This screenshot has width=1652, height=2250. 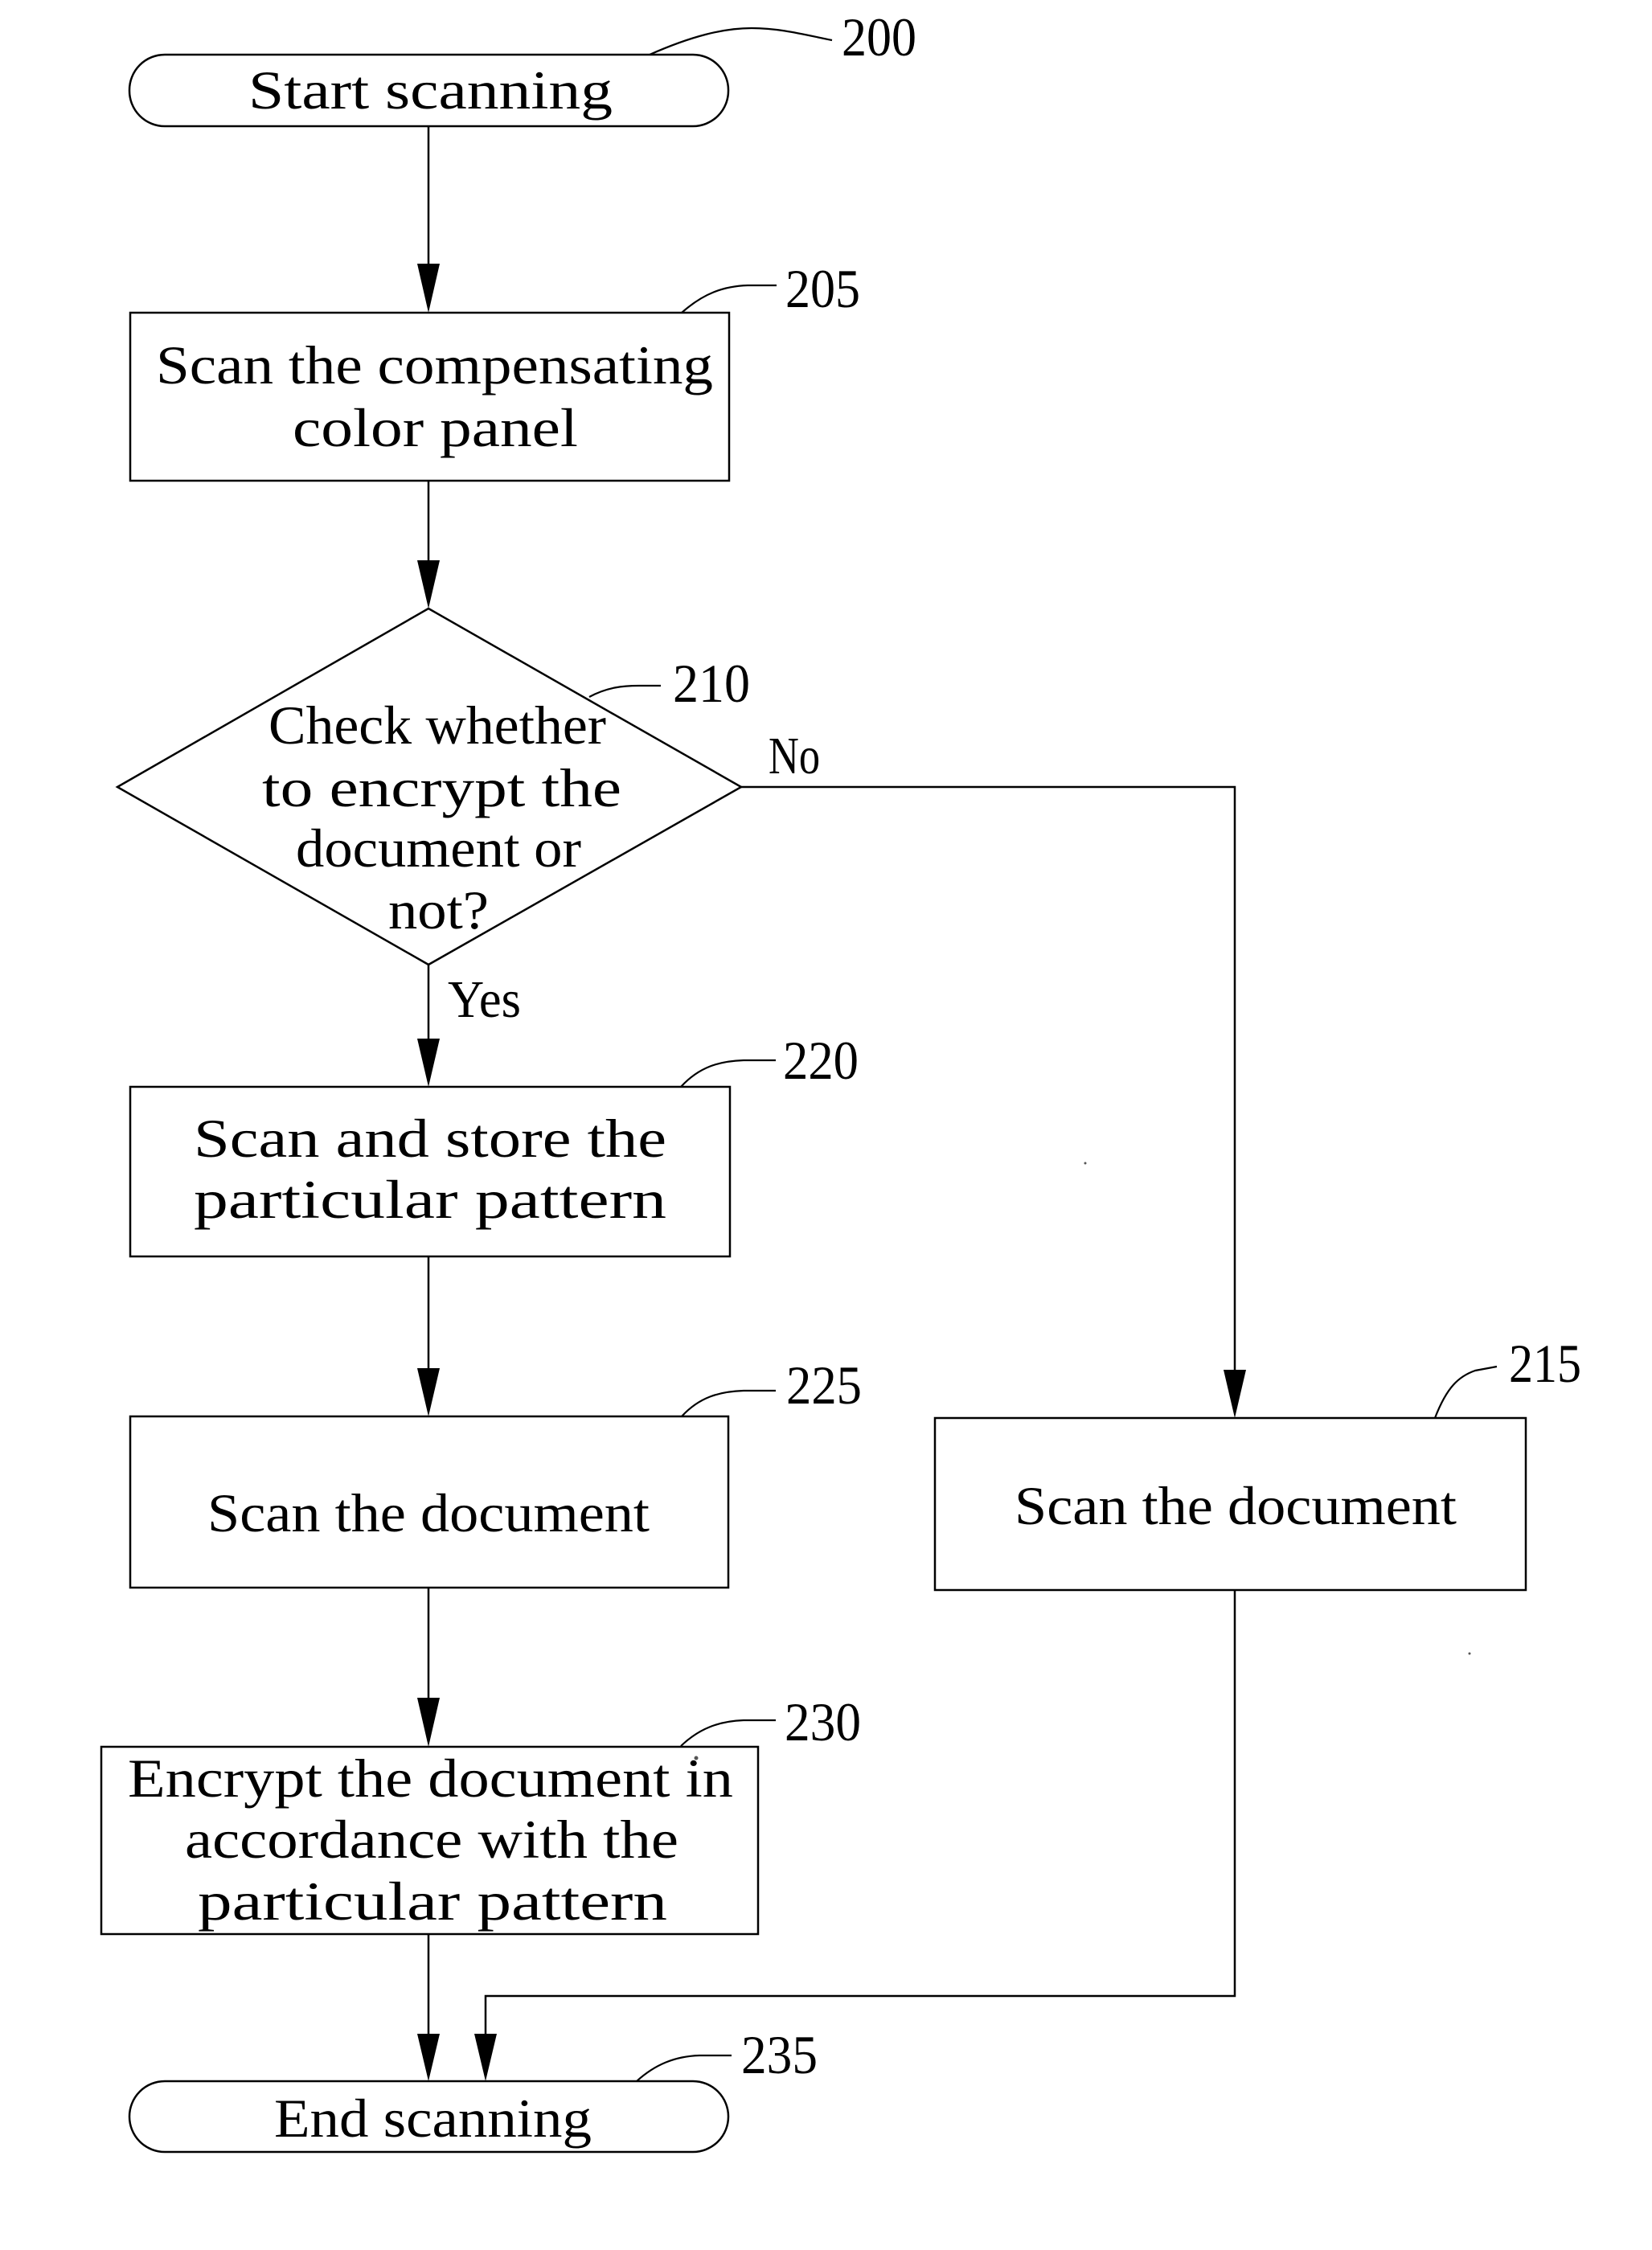 I want to click on node-scan-doc: Scan the document 225, so click(x=495, y=1472).